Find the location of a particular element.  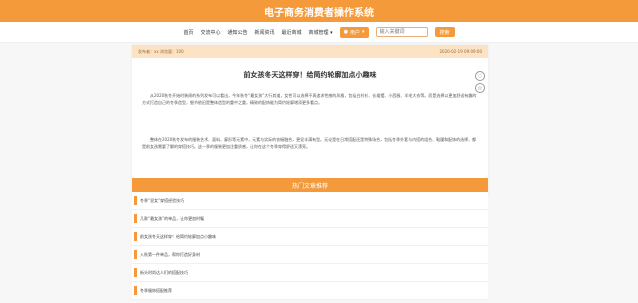

like-icon: ♡ is located at coordinates (480, 76).